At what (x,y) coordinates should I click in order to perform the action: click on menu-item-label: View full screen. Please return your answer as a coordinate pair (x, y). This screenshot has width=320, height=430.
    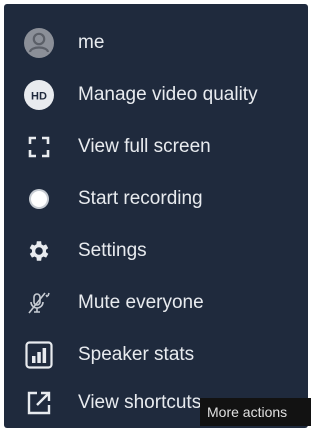
    Looking at the image, I should click on (144, 146).